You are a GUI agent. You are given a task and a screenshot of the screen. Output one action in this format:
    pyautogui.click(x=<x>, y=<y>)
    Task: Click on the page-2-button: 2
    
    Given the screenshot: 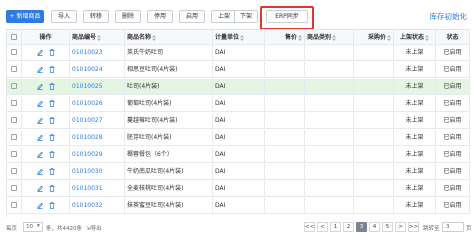 What is the action you would take?
    pyautogui.click(x=348, y=227)
    